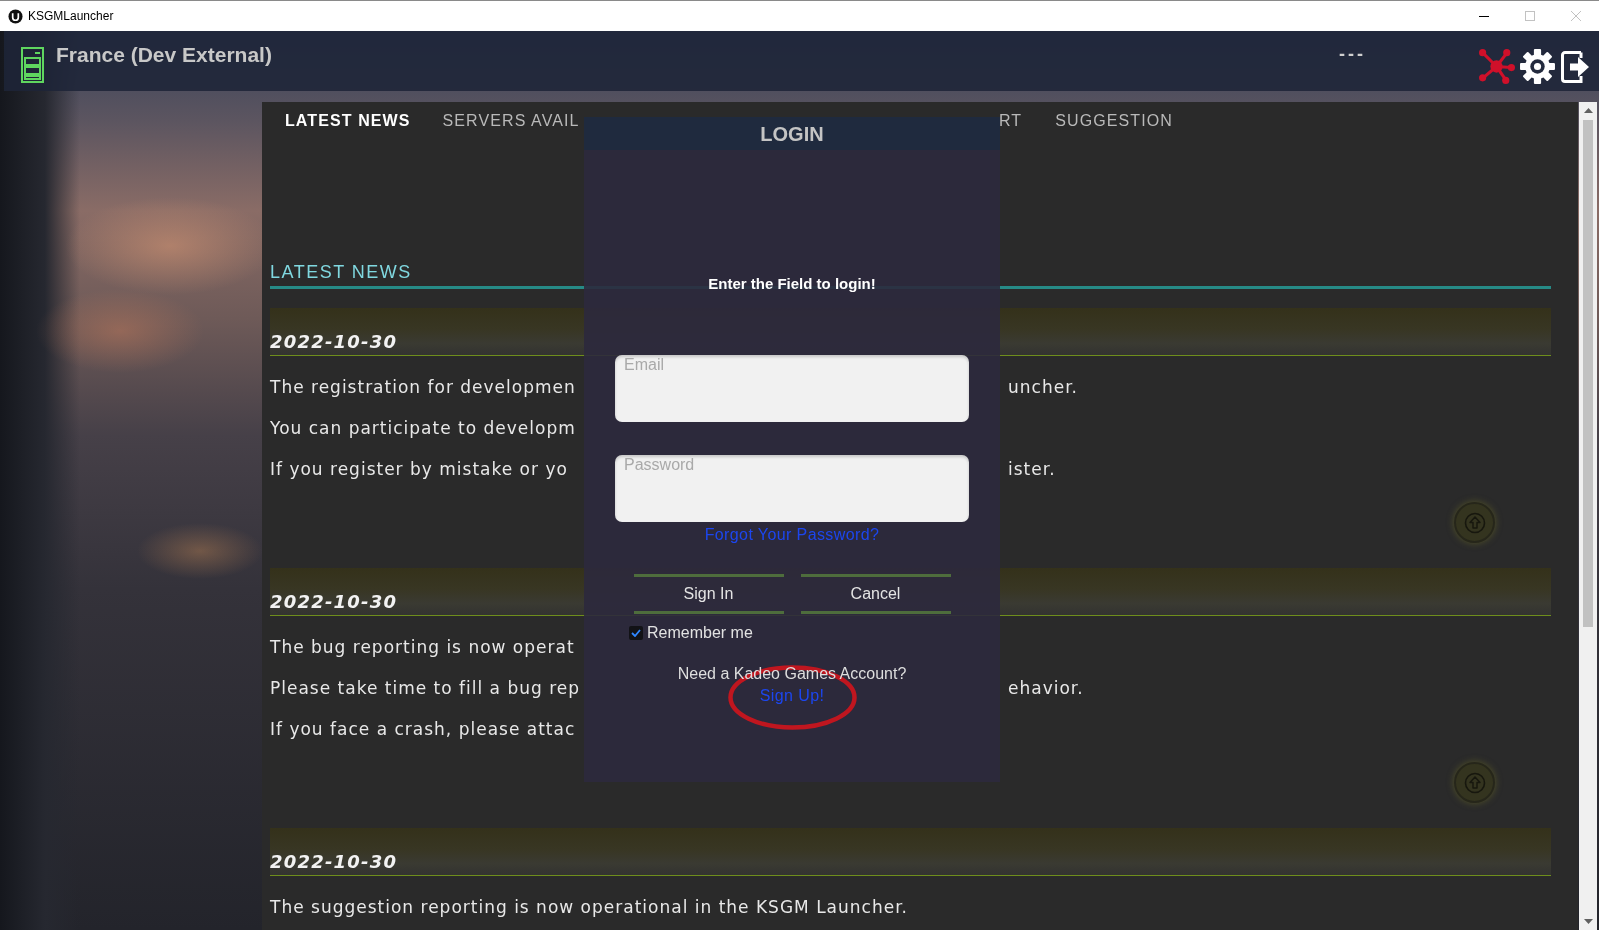  What do you see at coordinates (341, 272) in the screenshot?
I see `section-heading: LATEST NEWS` at bounding box center [341, 272].